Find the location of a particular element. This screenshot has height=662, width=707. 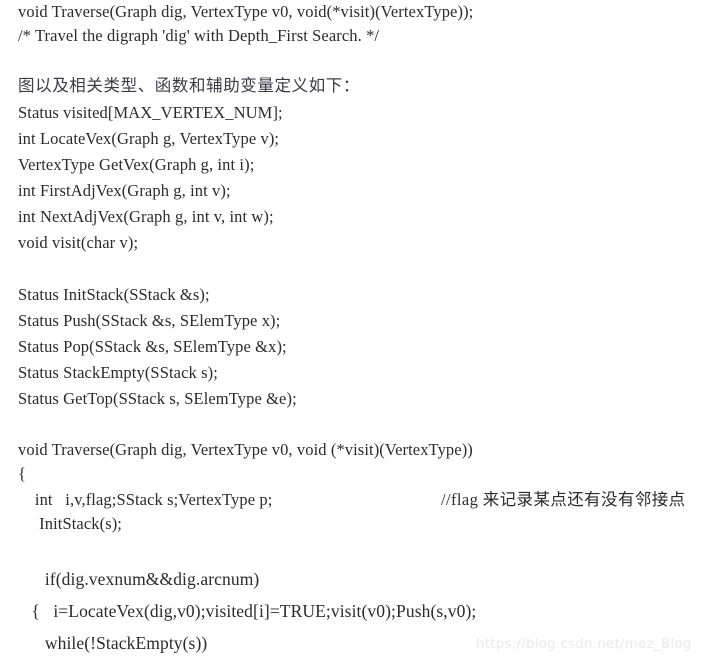

code-line: Status Pop(SStack &s, SElemType &x); is located at coordinates (152, 346).